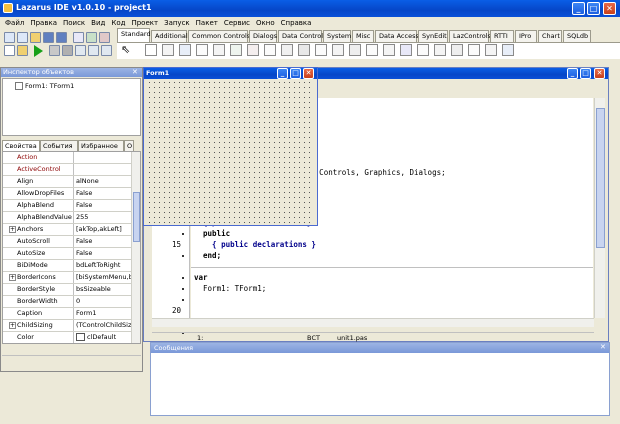  What do you see at coordinates (54, 50) in the screenshot?
I see `pause-icon` at bounding box center [54, 50].